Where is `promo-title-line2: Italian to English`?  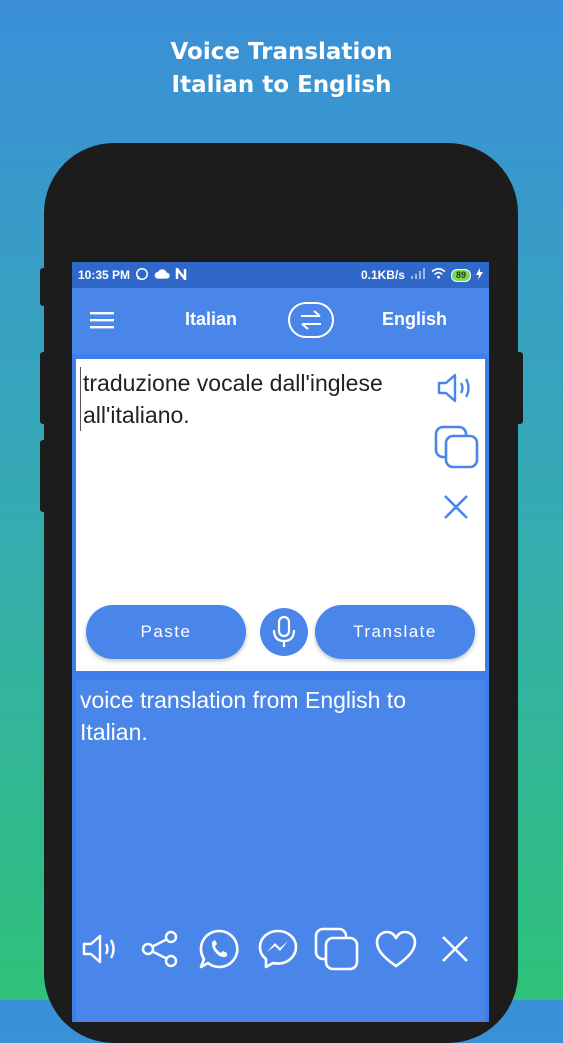
promo-title-line2: Italian to English is located at coordinates (281, 85).